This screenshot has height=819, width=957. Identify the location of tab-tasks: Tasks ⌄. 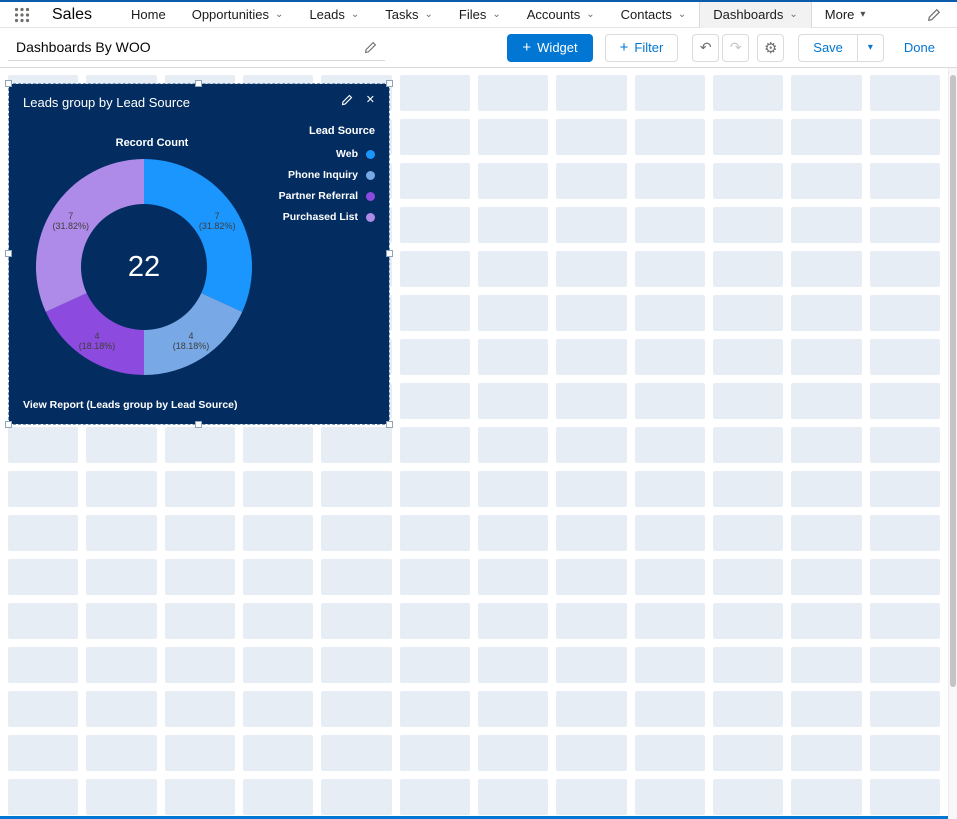
(409, 15).